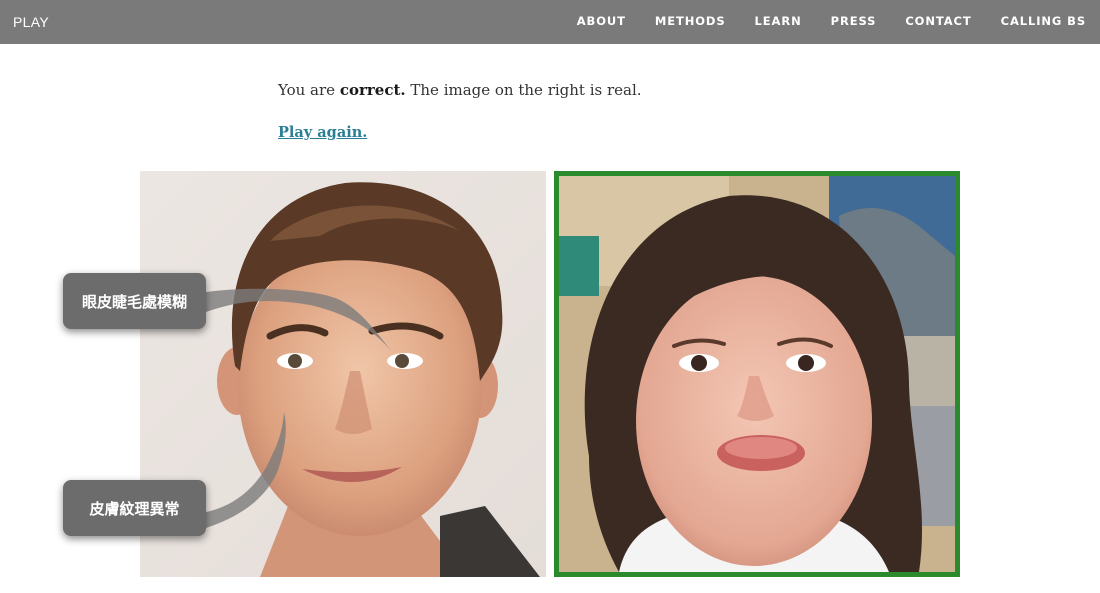 This screenshot has width=1100, height=593. Describe the element at coordinates (778, 21) in the screenshot. I see `nav-learn-link: LEARN` at that location.